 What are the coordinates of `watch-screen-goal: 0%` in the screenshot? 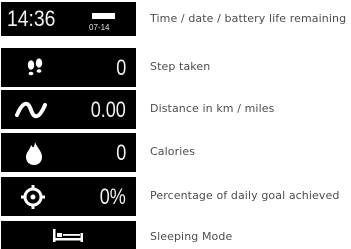 It's located at (68, 196).